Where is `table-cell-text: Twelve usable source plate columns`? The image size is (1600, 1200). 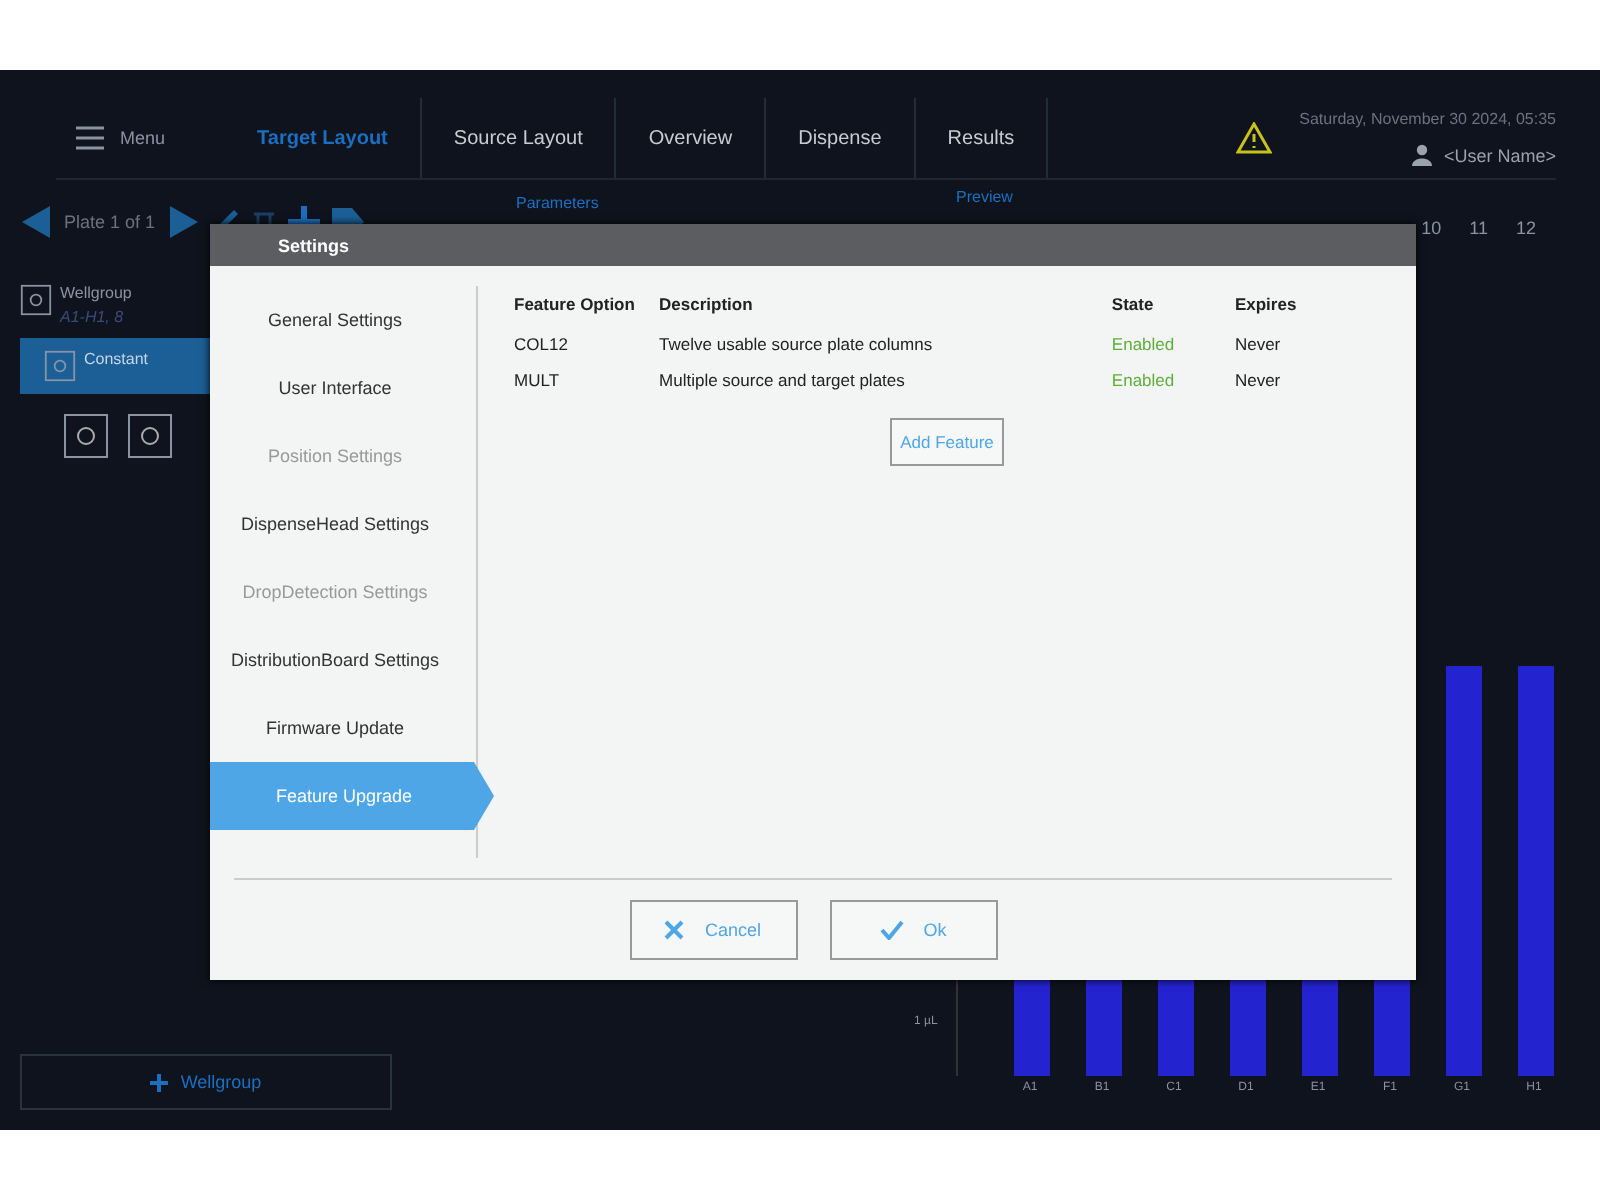 table-cell-text: Twelve usable source plate columns is located at coordinates (797, 345).